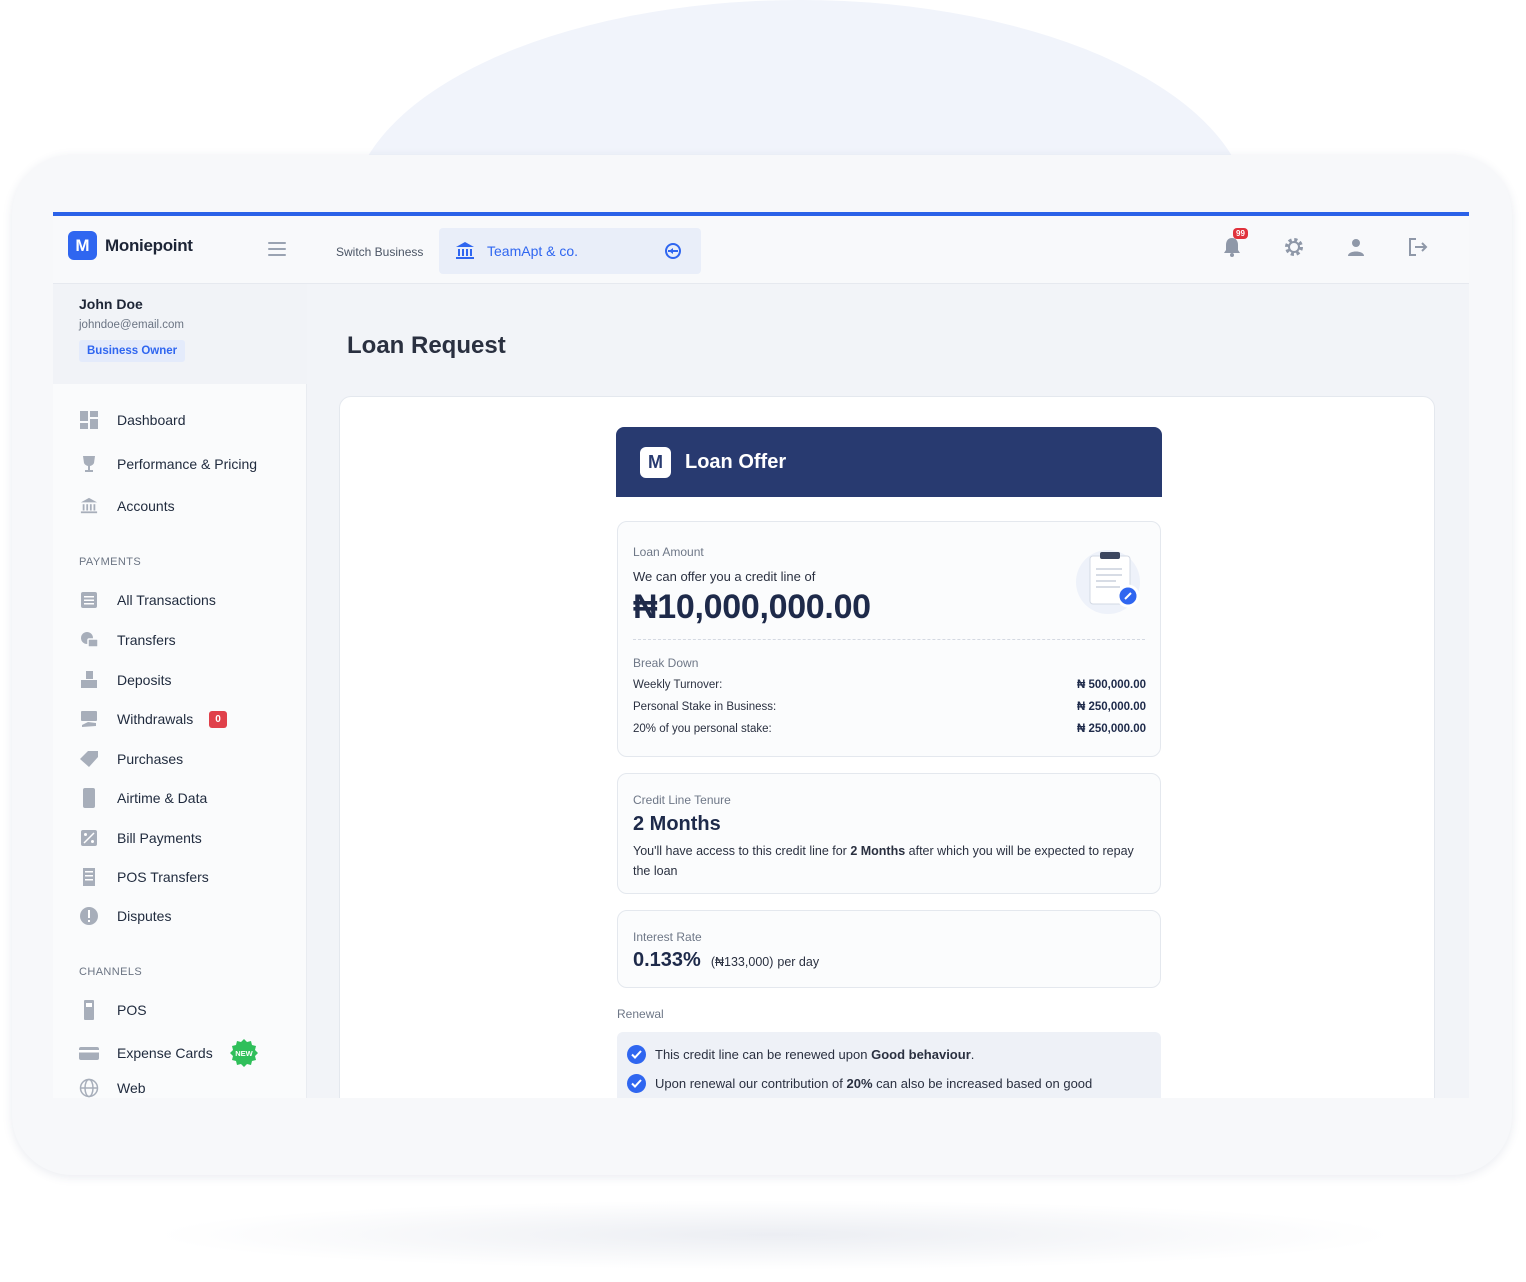  Describe the element at coordinates (972, 1054) in the screenshot. I see `renewal-text-part: .` at that location.